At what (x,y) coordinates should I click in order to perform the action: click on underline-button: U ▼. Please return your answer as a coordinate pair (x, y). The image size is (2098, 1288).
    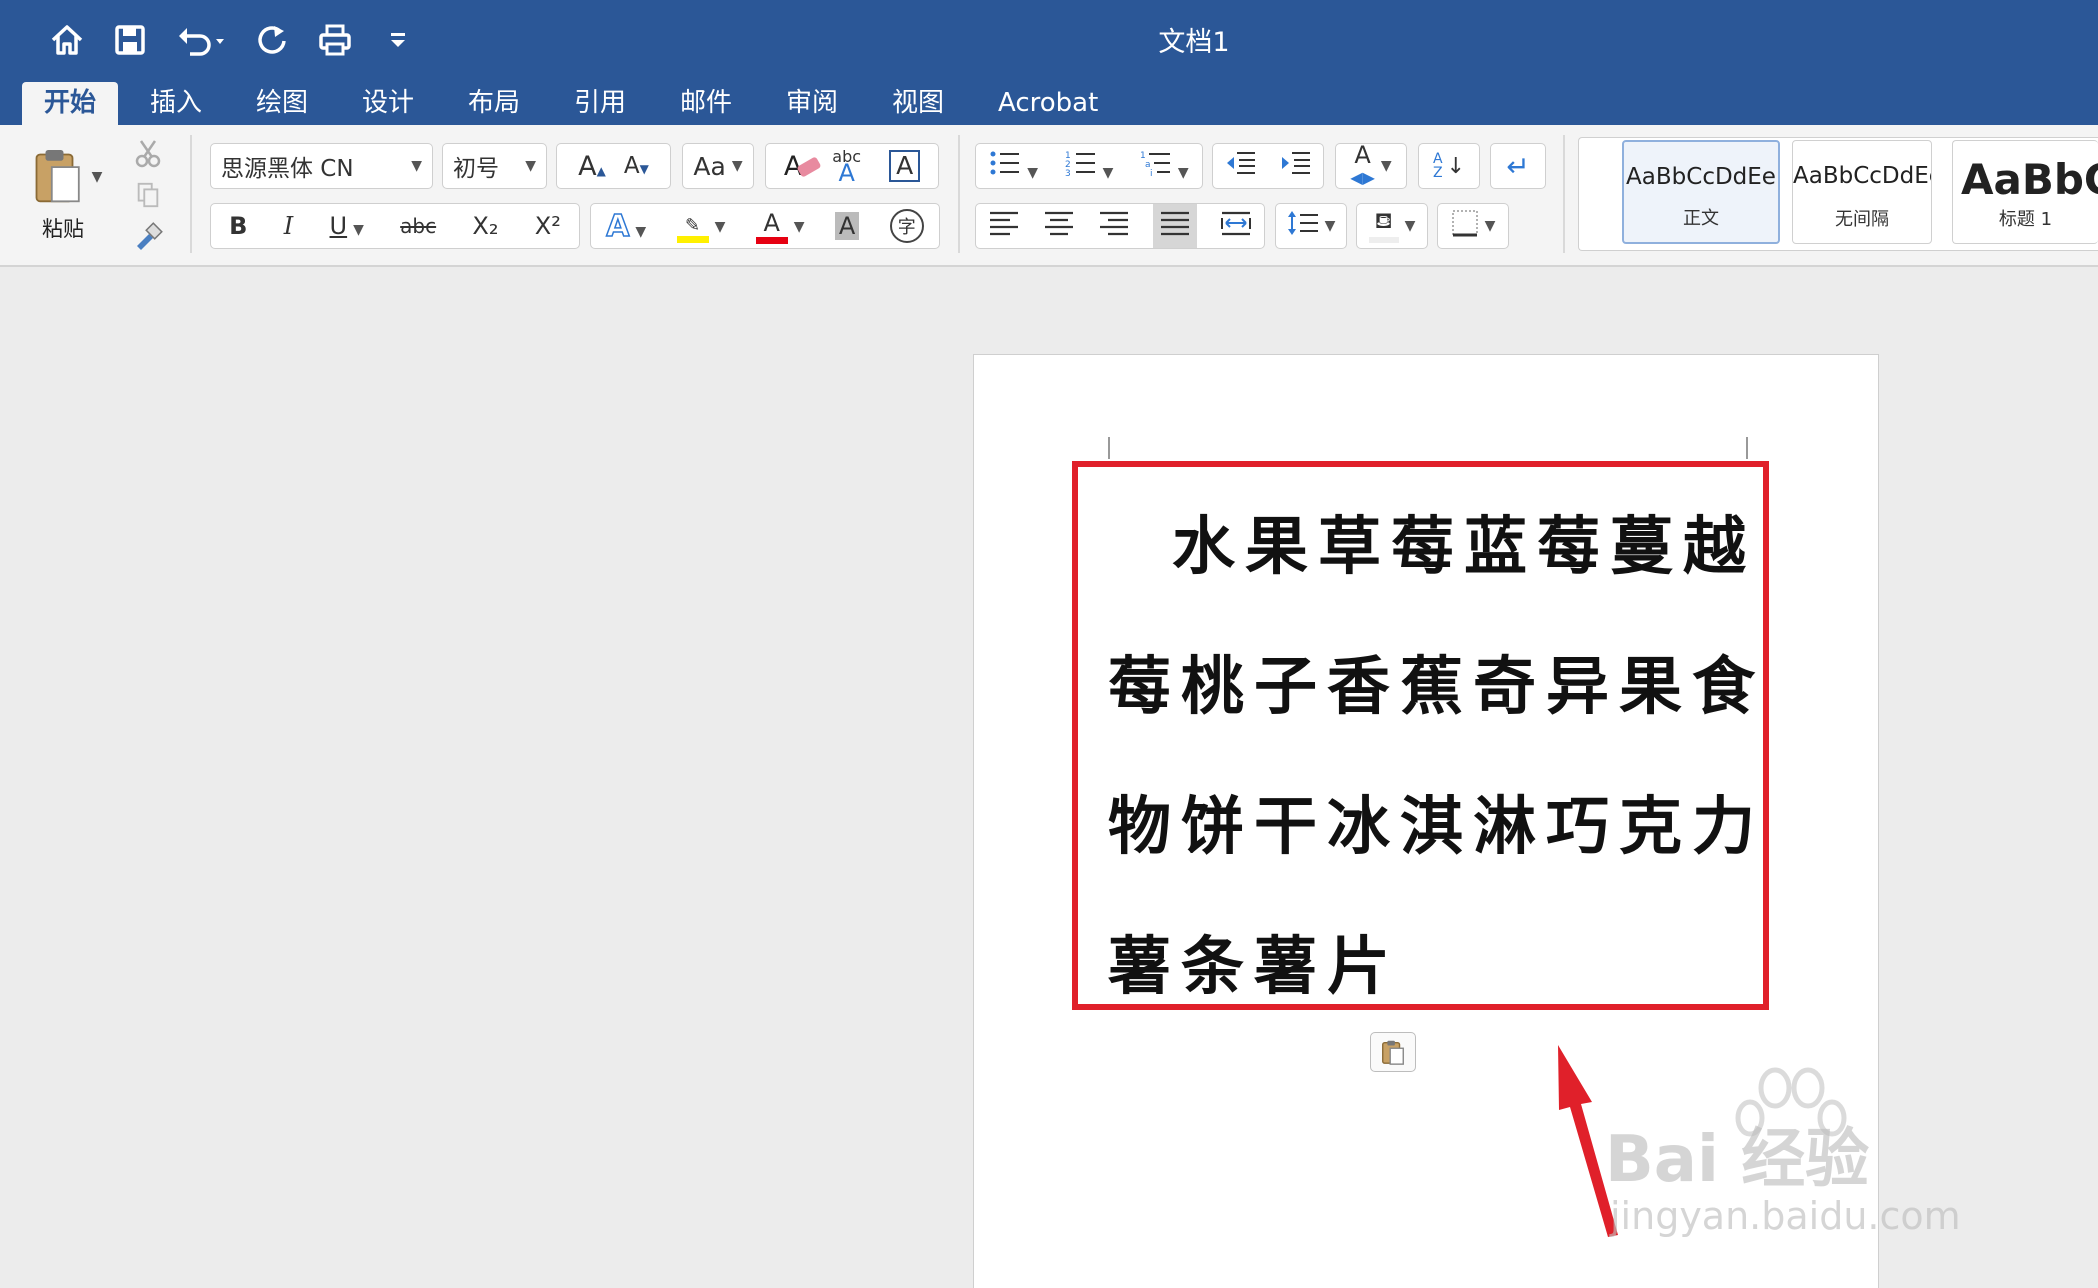
    Looking at the image, I should click on (347, 226).